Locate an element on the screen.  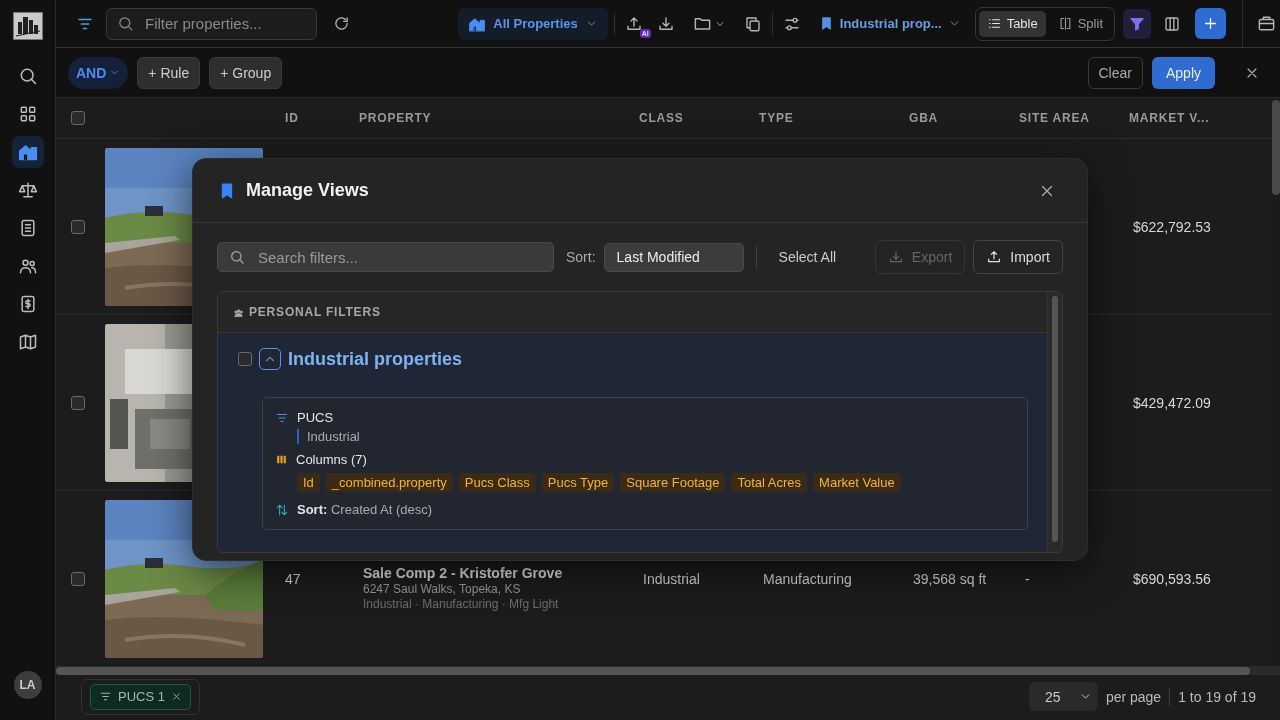
nav-item is located at coordinates (27, 152).